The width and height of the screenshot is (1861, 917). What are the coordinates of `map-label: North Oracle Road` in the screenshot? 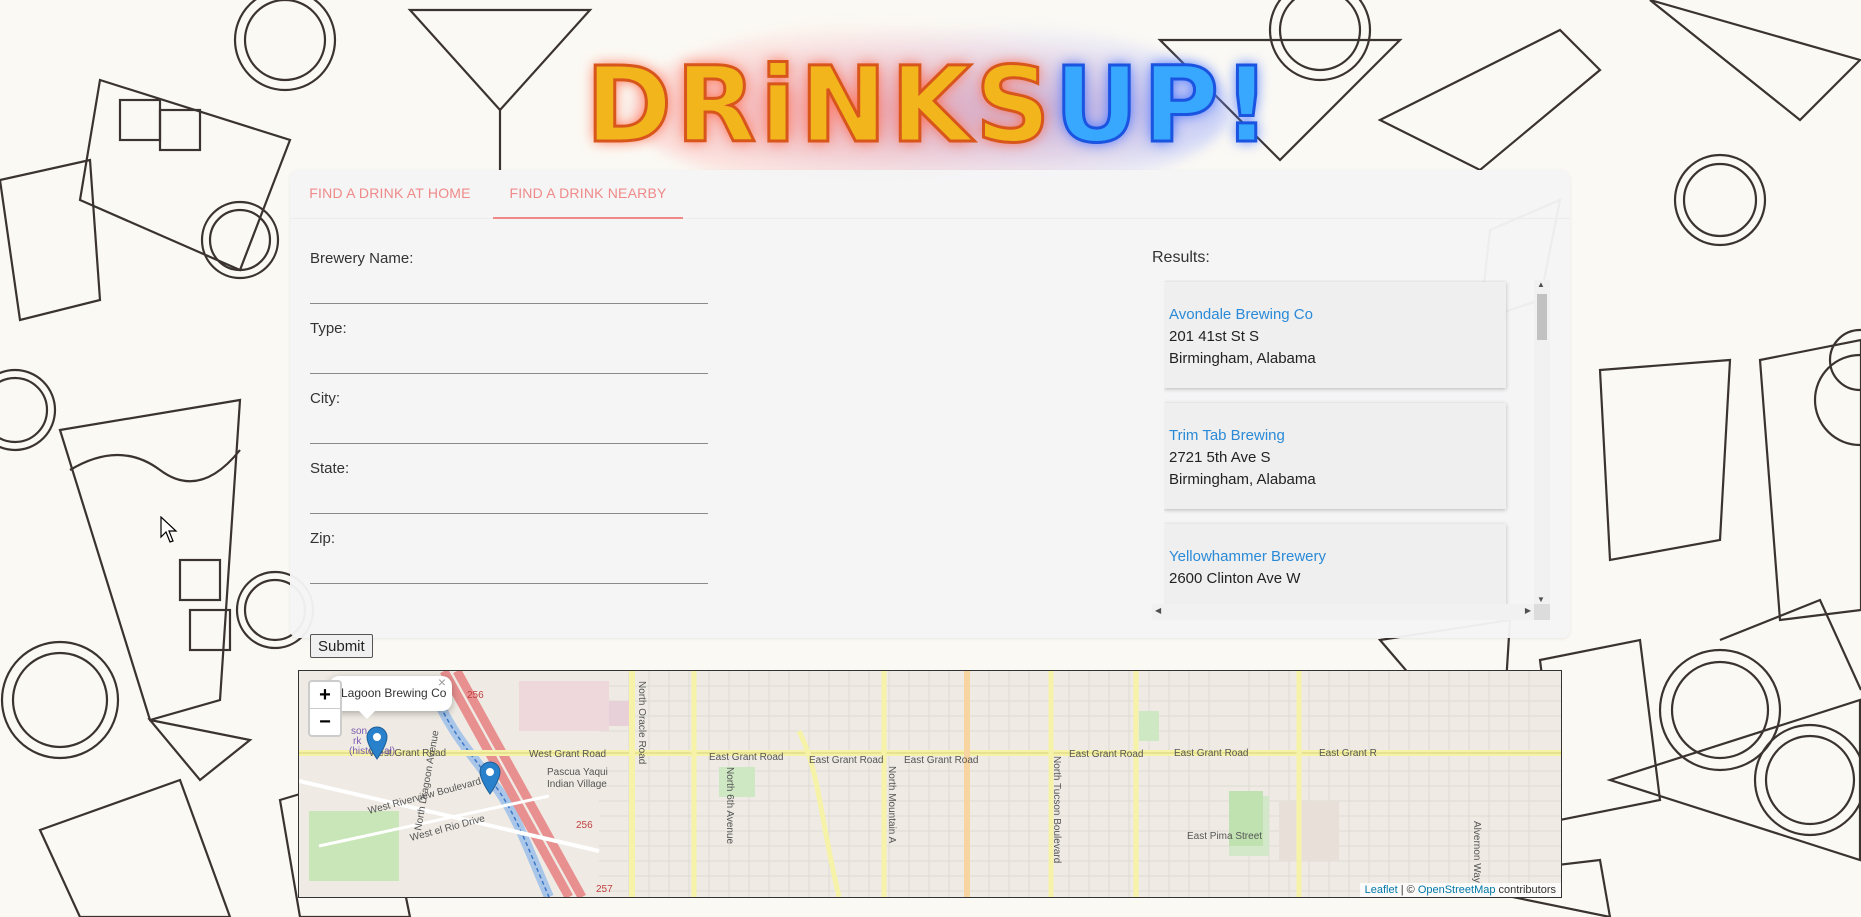 It's located at (641, 722).